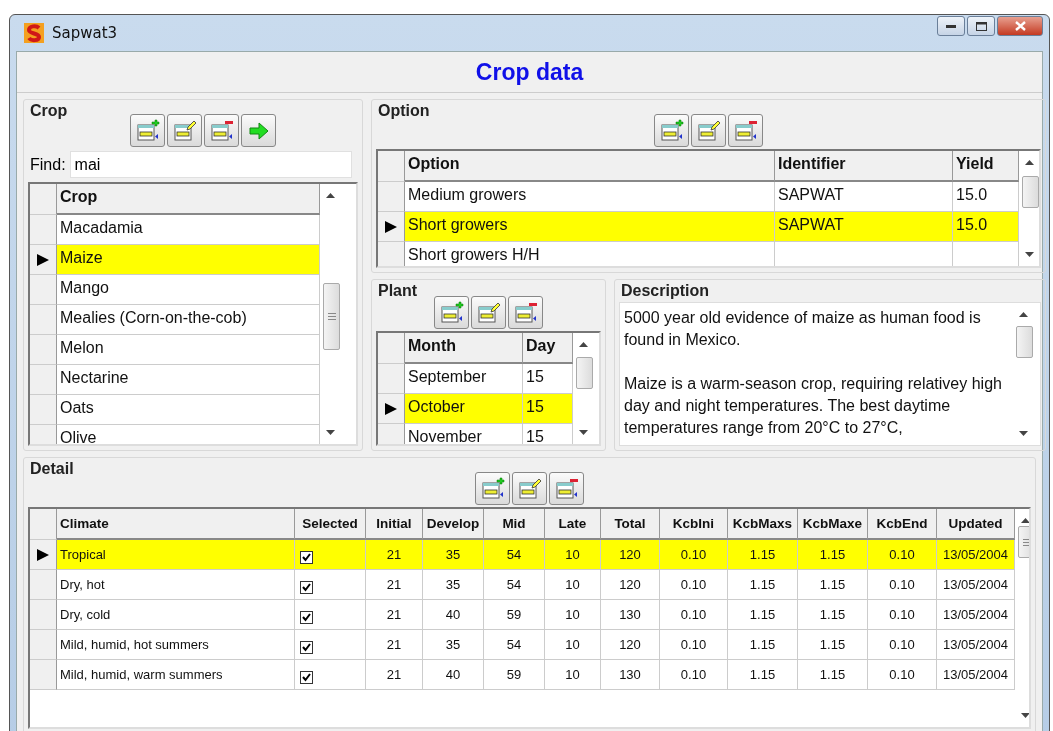 The width and height of the screenshot is (1053, 731). What do you see at coordinates (514, 524) in the screenshot?
I see `column-header: Mid` at bounding box center [514, 524].